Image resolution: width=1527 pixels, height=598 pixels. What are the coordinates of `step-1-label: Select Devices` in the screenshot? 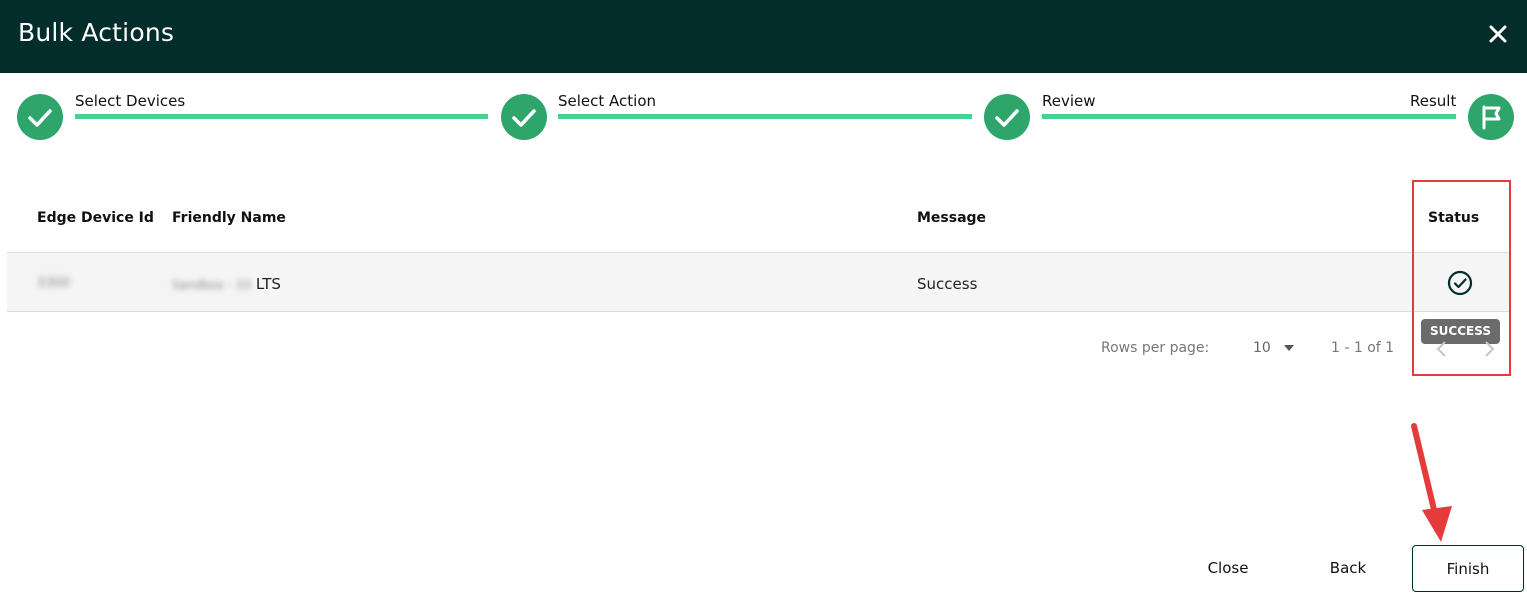 It's located at (130, 101).